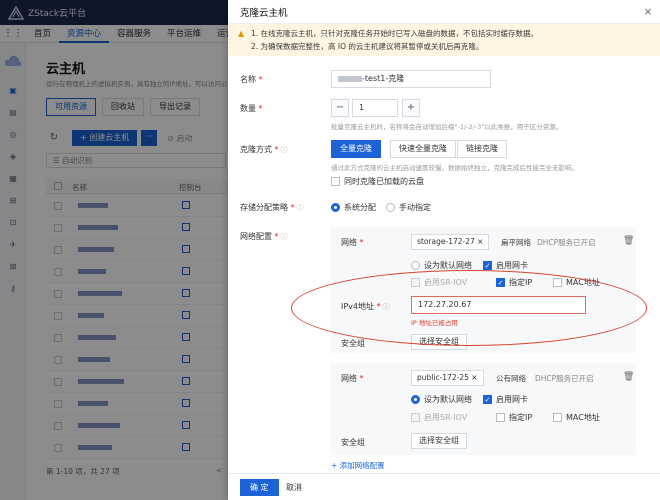  Describe the element at coordinates (350, 78) in the screenshot. I see `redacted-prefix` at that location.